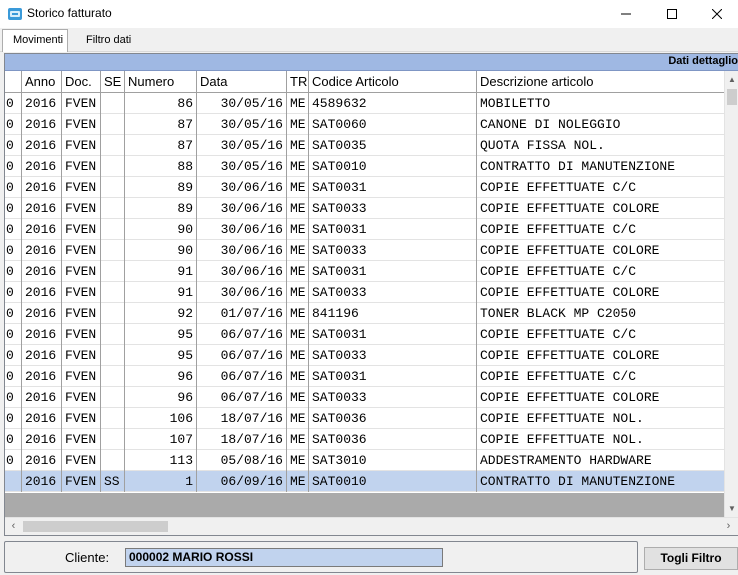  Describe the element at coordinates (601, 124) in the screenshot. I see `descrizione-articolo-cell: CANONE DI NOLEGGIO` at that location.